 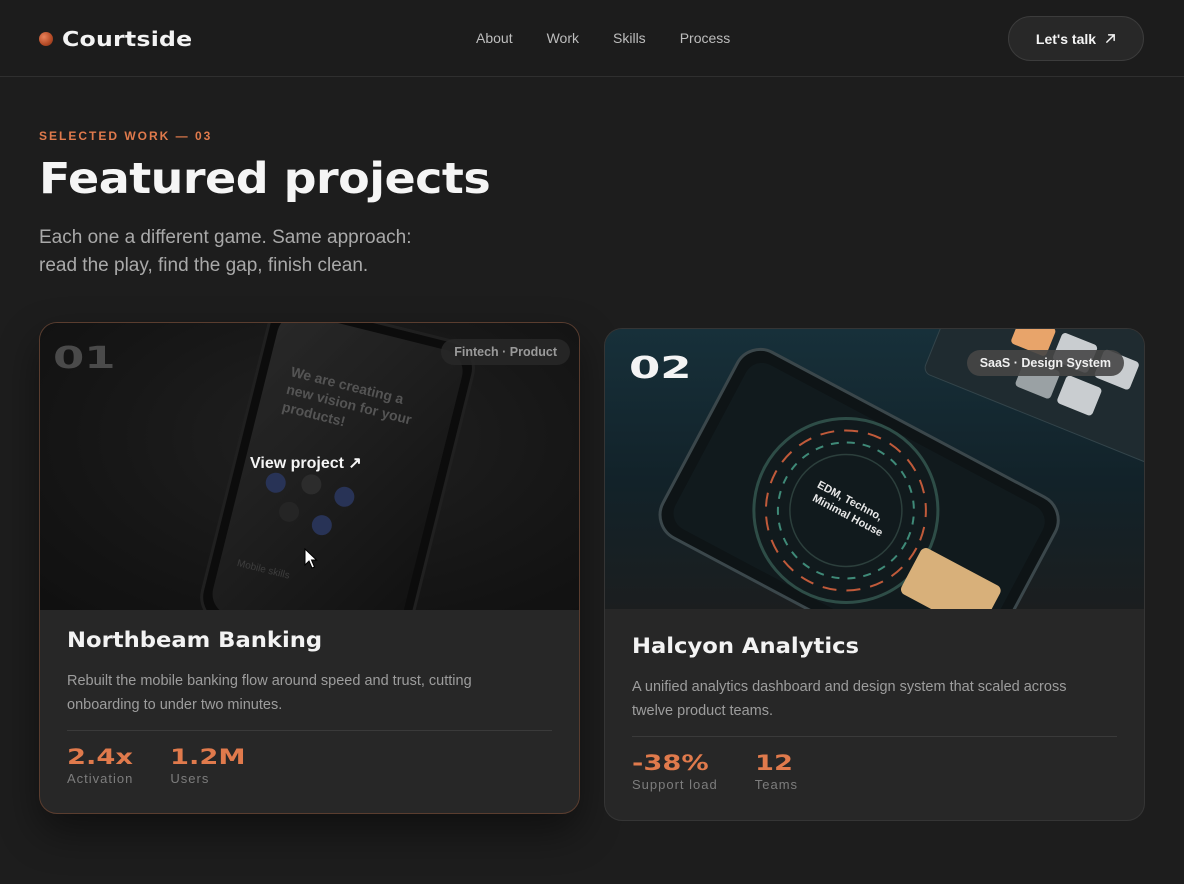 What do you see at coordinates (746, 646) in the screenshot?
I see `project-title: Halcyon Analytics` at bounding box center [746, 646].